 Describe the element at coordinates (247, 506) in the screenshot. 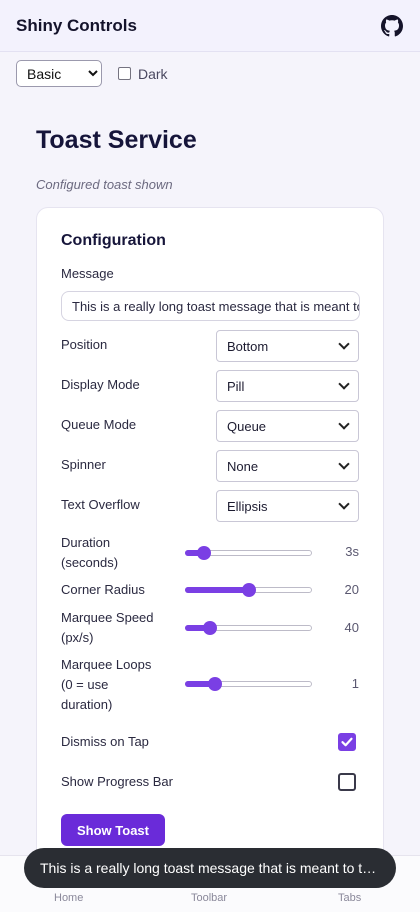

I see `text-overflow-select-value: Ellipsis` at that location.